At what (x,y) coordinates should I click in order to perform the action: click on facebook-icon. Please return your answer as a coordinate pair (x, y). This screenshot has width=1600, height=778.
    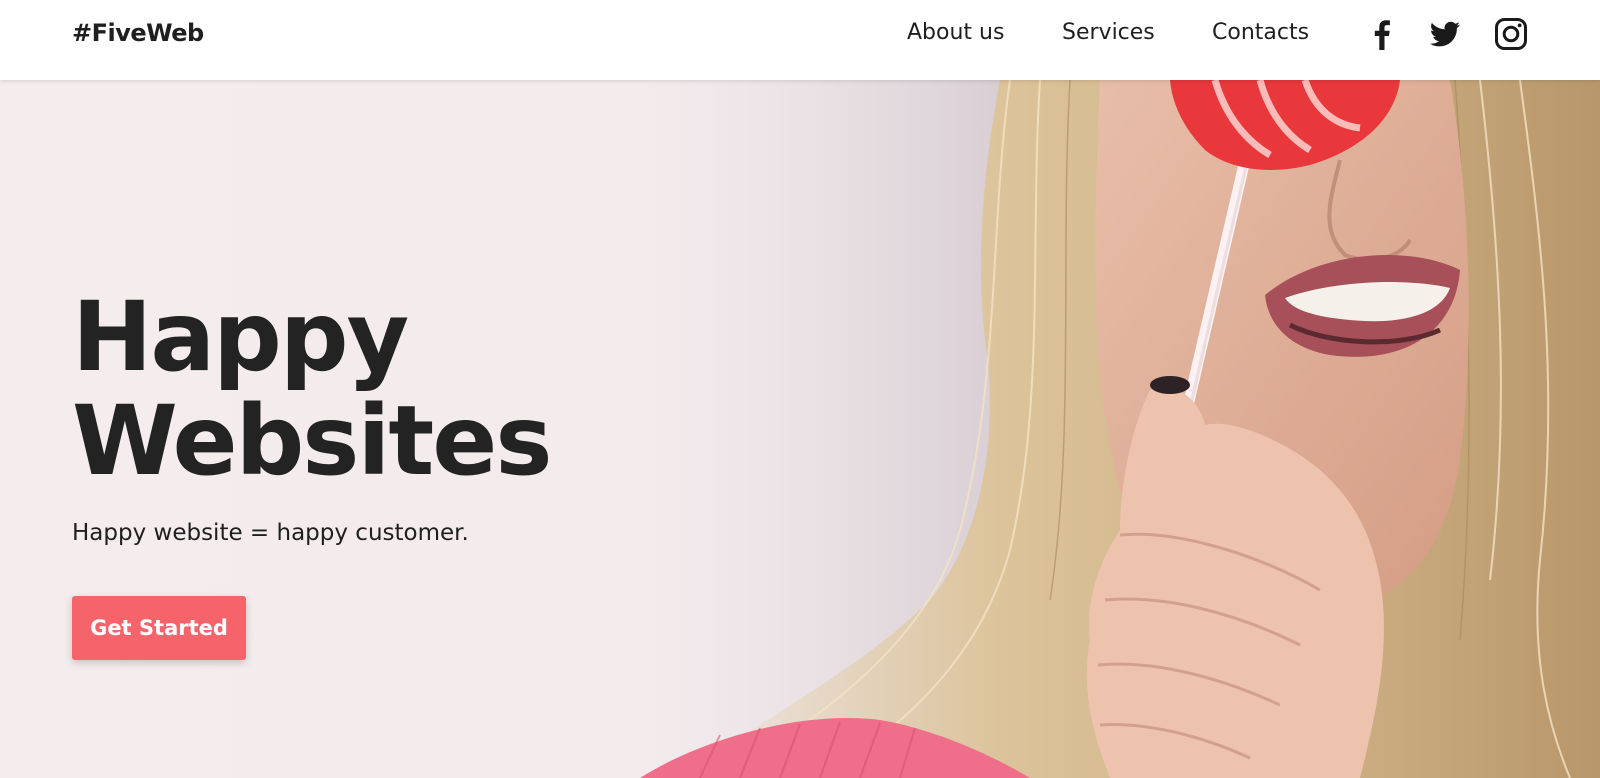
    Looking at the image, I should click on (1382, 34).